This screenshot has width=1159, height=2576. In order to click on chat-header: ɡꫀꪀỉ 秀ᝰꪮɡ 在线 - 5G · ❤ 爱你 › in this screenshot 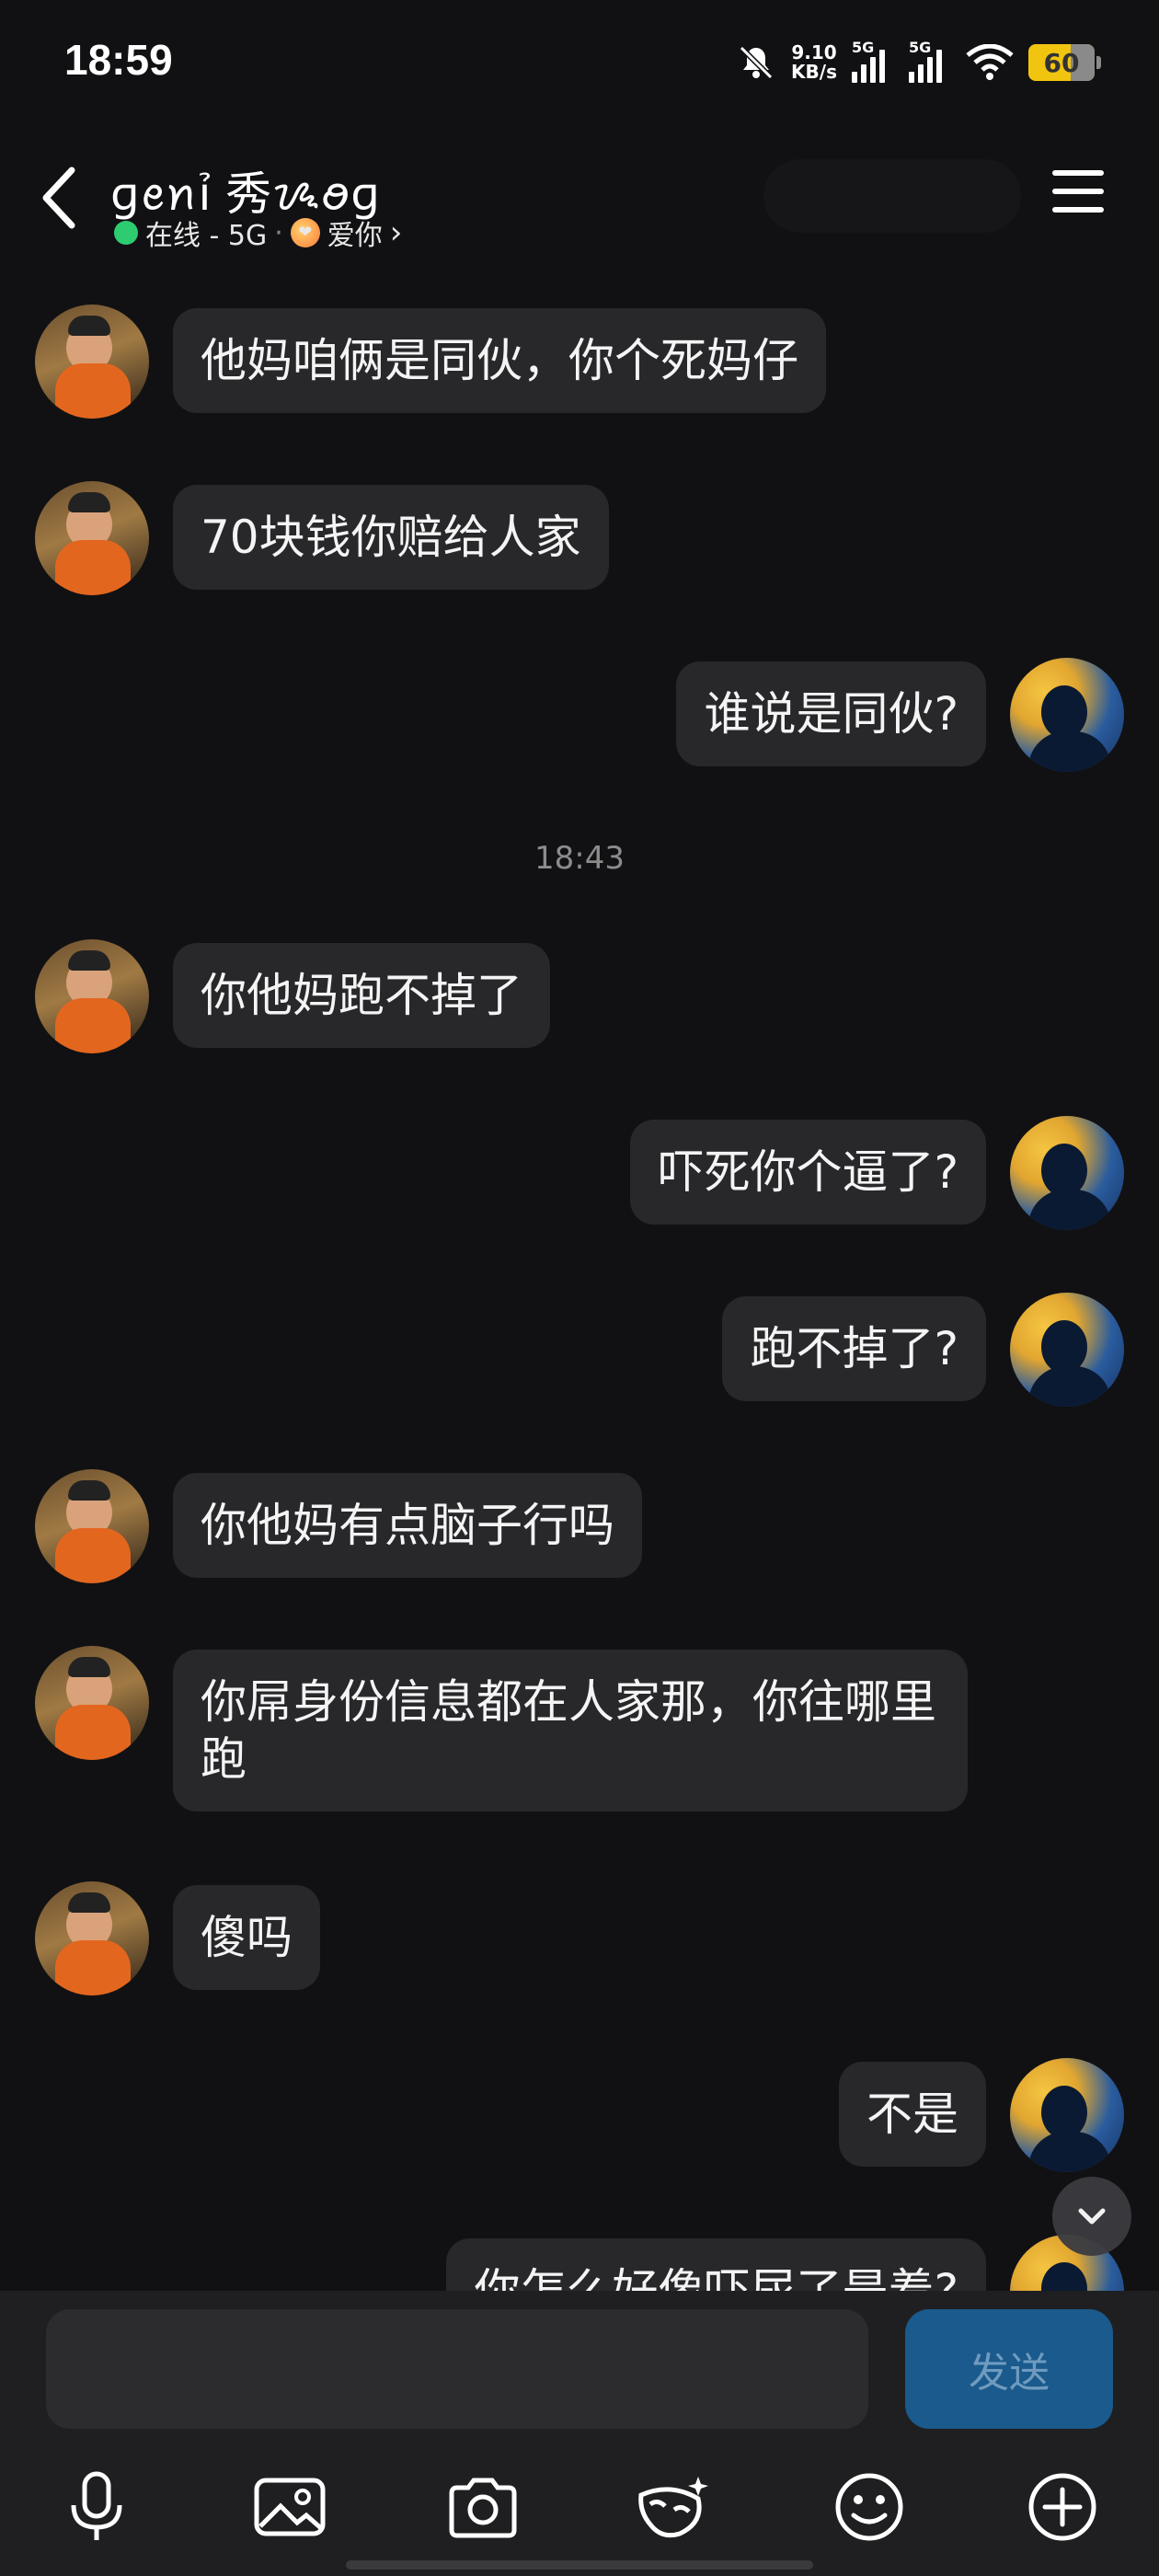, I will do `click(579, 193)`.